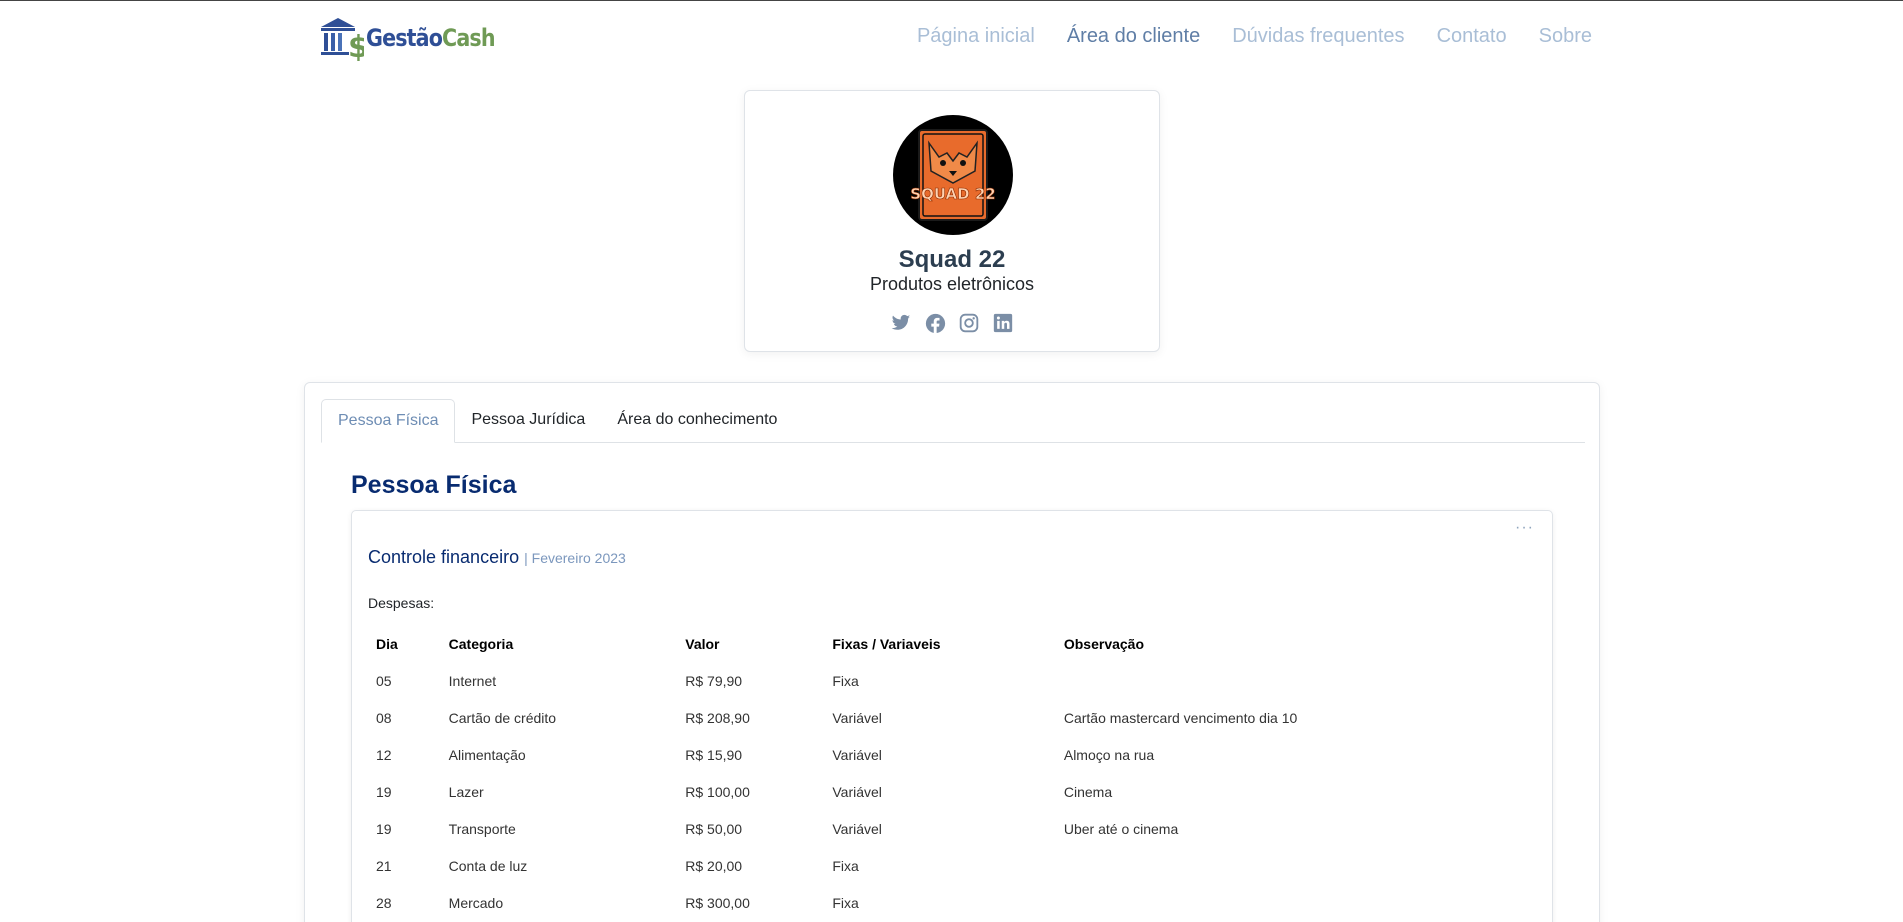 This screenshot has width=1903, height=922. Describe the element at coordinates (717, 717) in the screenshot. I see `cell-valor: R$ 208,90` at that location.